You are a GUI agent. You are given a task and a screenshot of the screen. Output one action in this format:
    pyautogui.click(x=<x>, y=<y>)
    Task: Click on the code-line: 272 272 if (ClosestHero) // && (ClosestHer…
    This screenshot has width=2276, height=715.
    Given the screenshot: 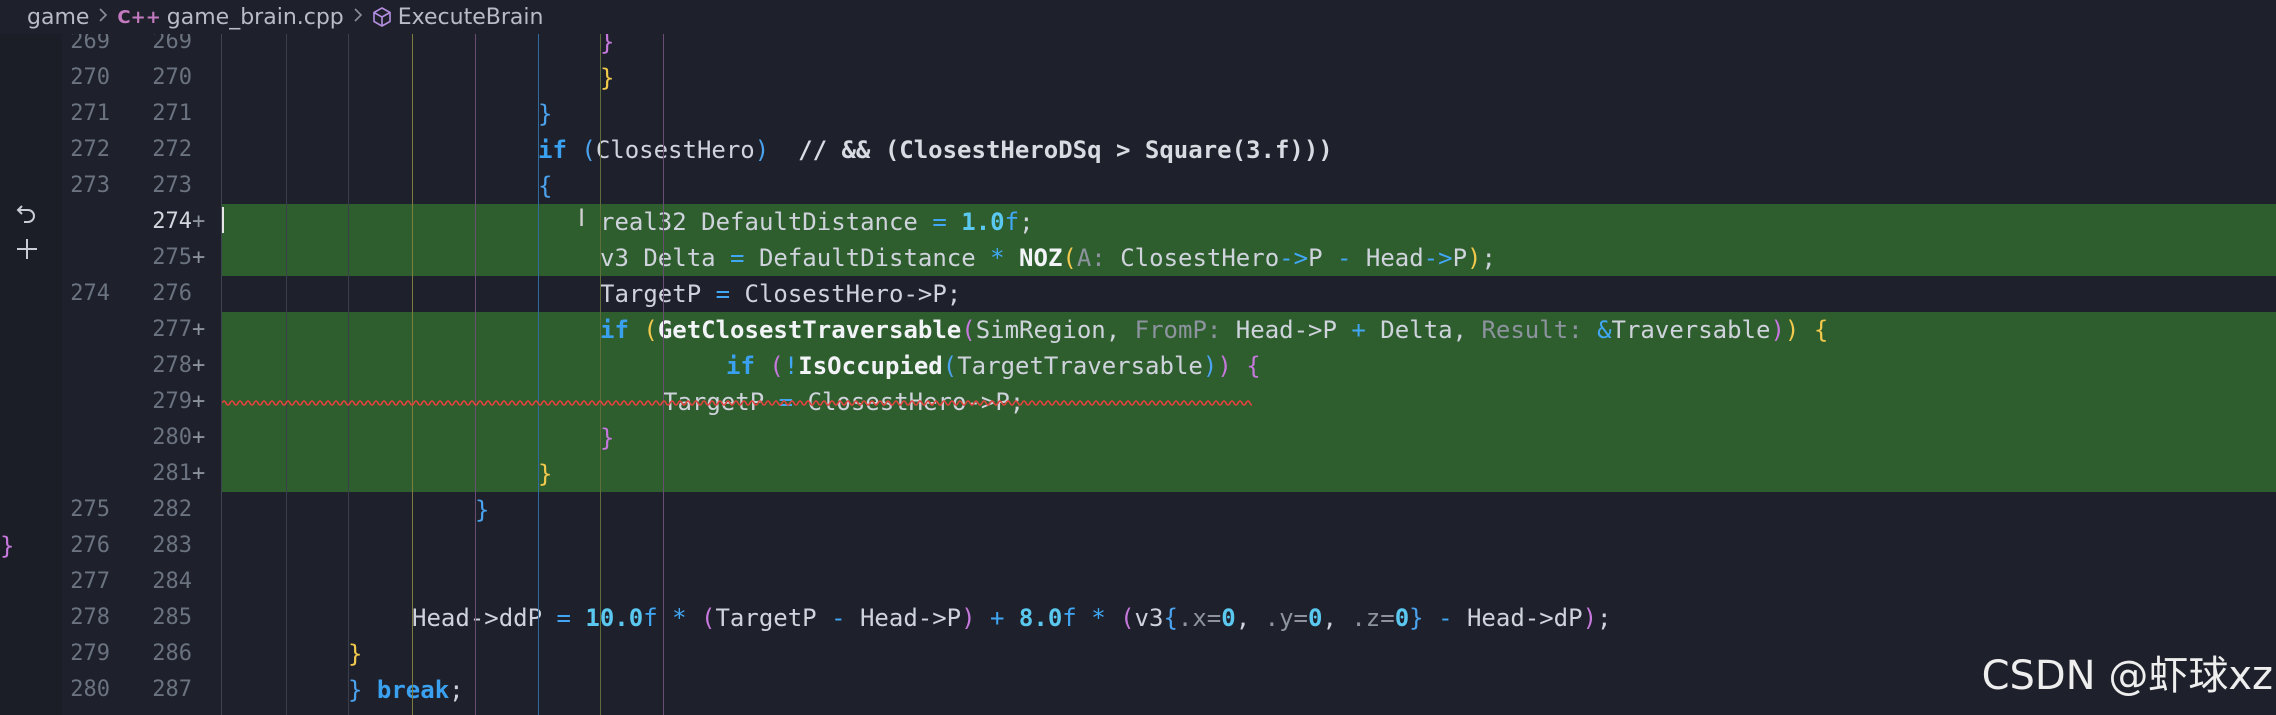 What is the action you would take?
    pyautogui.click(x=1138, y=150)
    